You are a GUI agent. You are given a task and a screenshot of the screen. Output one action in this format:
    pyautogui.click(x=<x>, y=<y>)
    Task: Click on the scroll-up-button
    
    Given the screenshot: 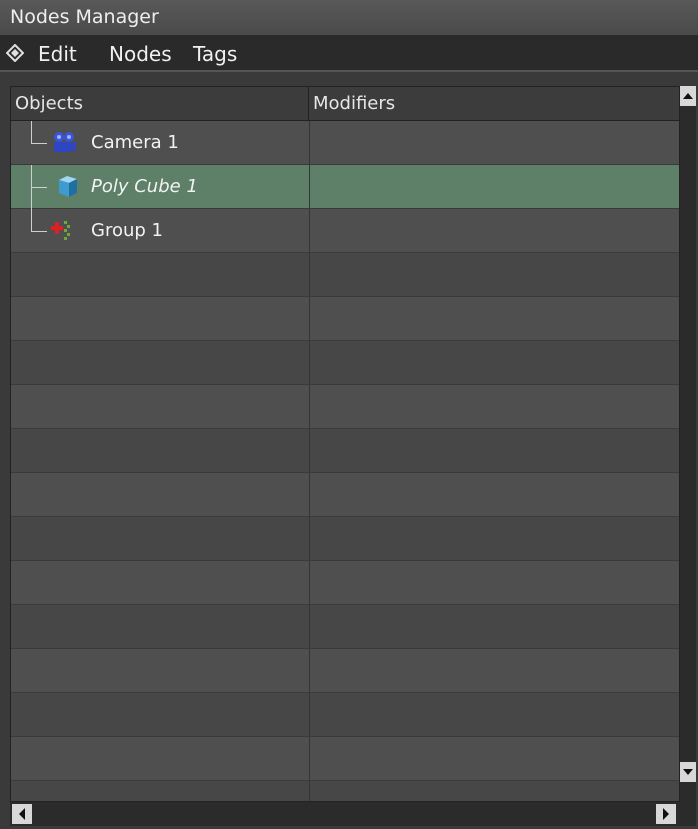 What is the action you would take?
    pyautogui.click(x=688, y=96)
    